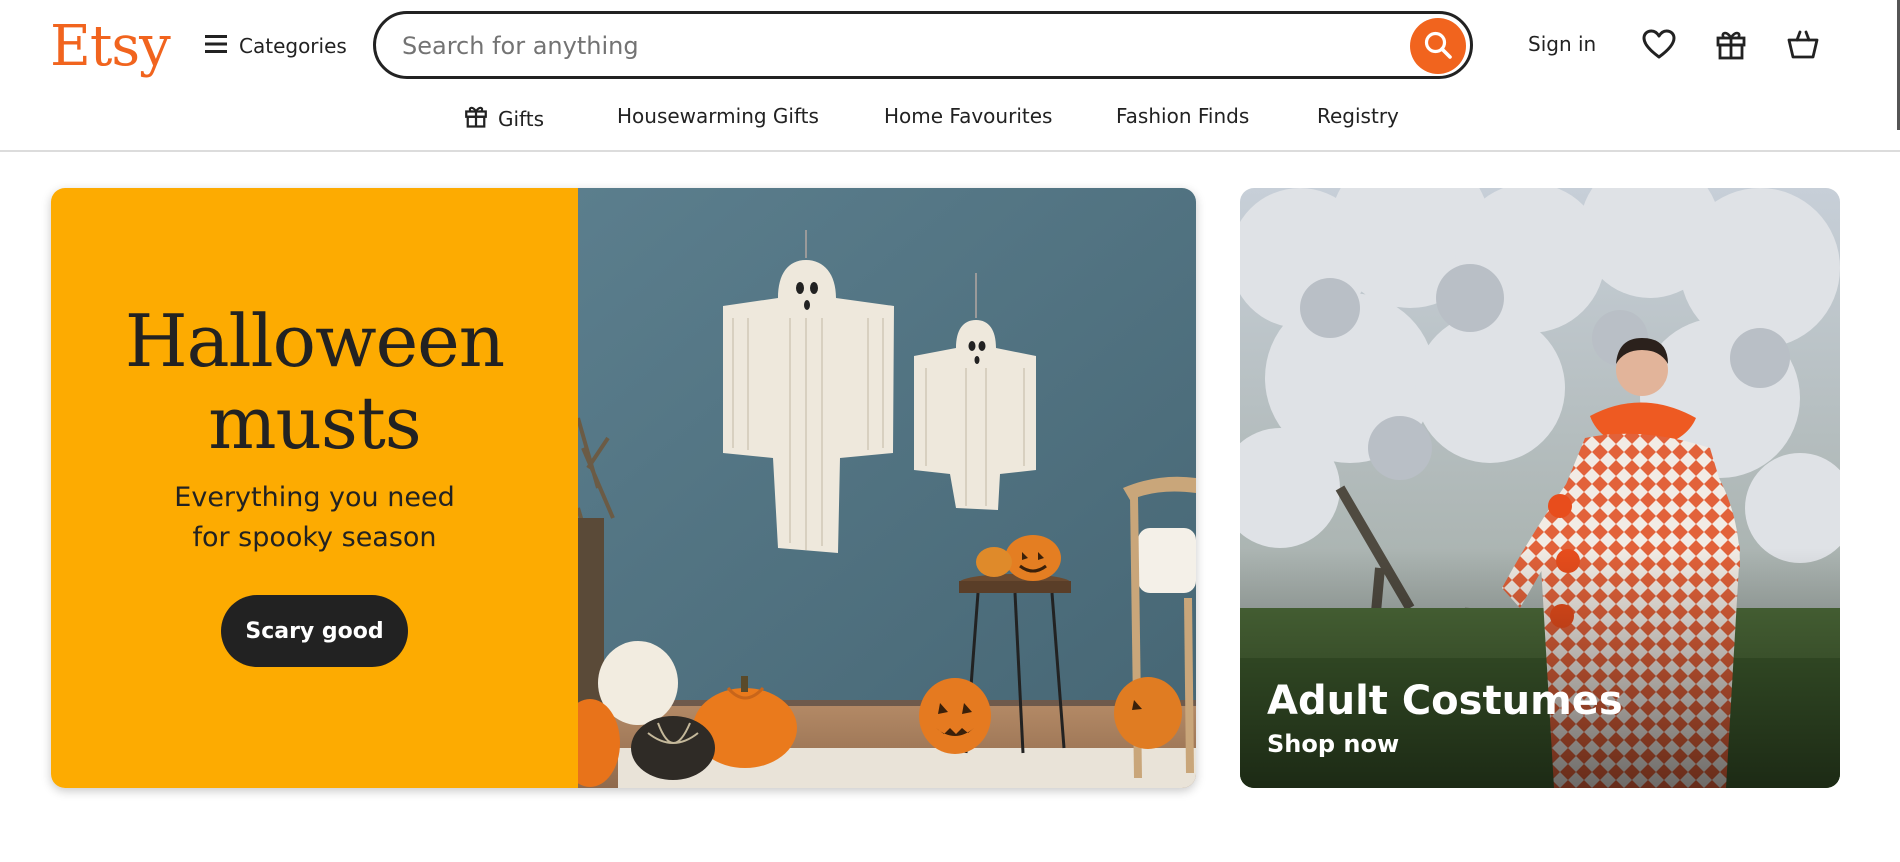 The image size is (1900, 862). I want to click on cart-button, so click(1803, 46).